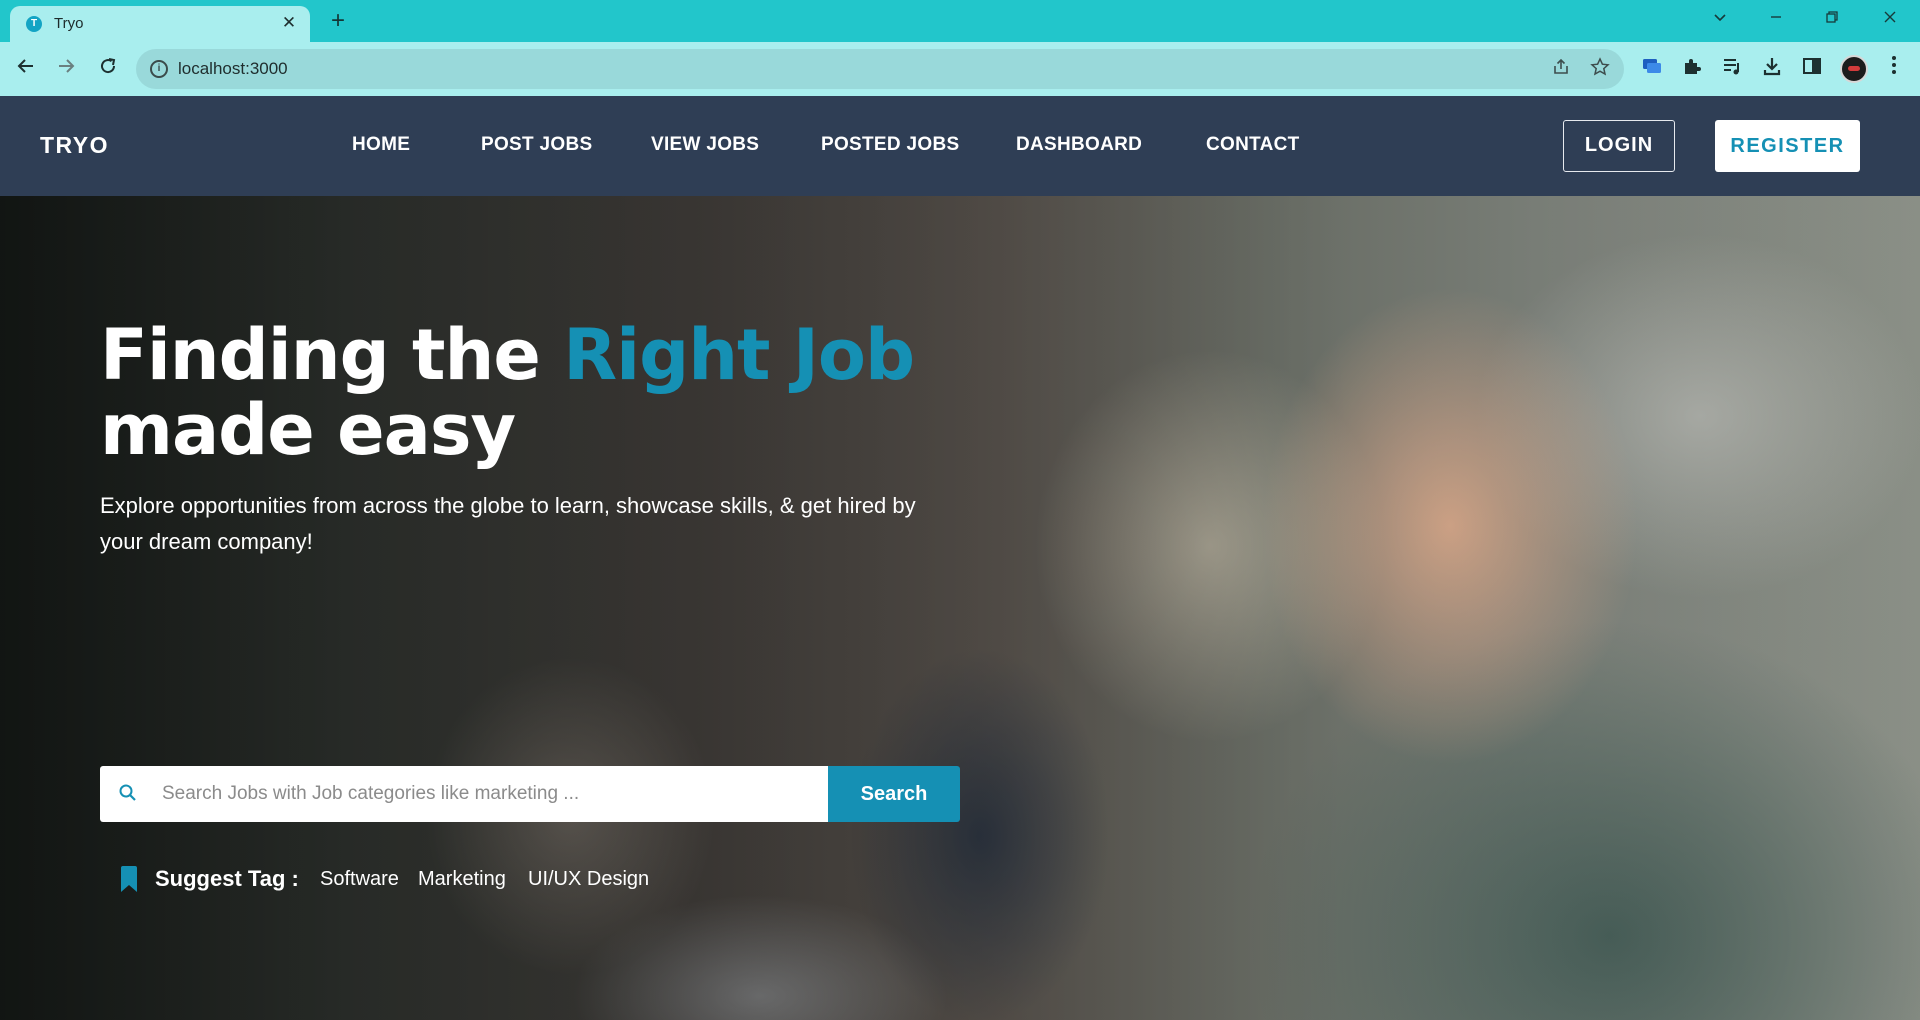 The image size is (1920, 1020). What do you see at coordinates (1890, 20) in the screenshot?
I see `window-close-icon` at bounding box center [1890, 20].